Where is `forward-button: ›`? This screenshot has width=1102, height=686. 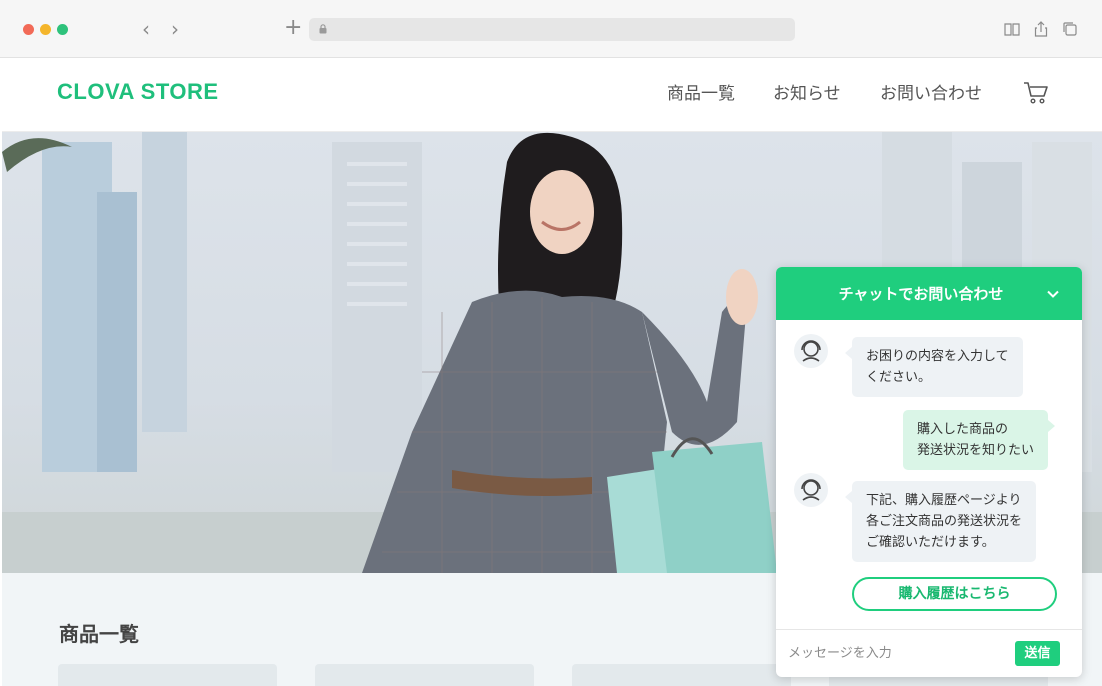 forward-button: › is located at coordinates (175, 29).